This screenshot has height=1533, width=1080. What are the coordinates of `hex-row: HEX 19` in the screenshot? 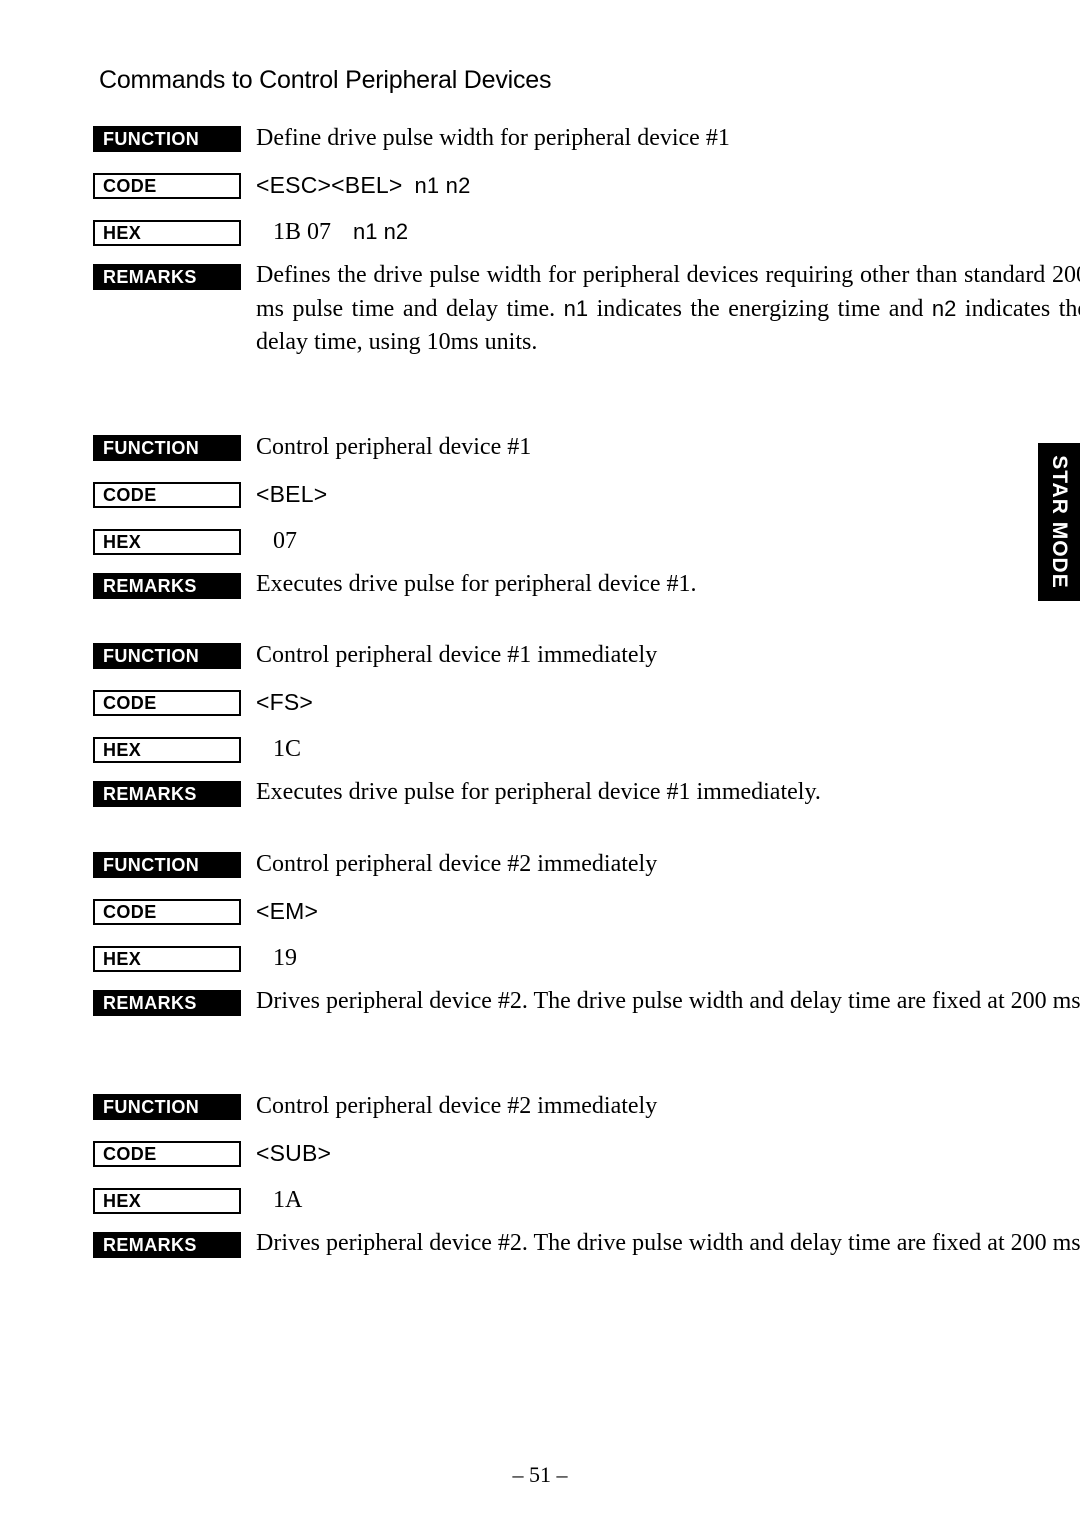 It's located at (553, 967).